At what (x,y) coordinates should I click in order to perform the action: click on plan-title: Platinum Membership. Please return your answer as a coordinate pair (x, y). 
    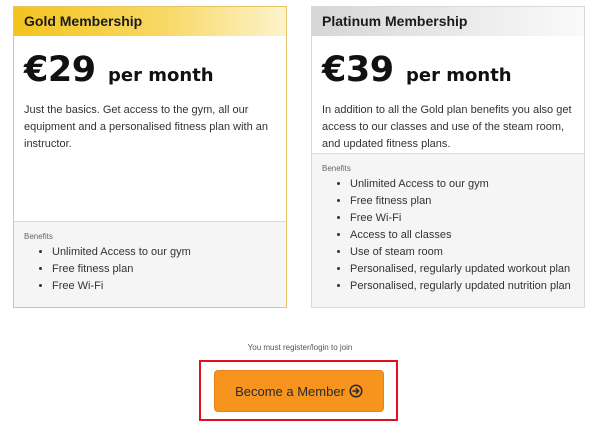
    Looking at the image, I should click on (448, 21).